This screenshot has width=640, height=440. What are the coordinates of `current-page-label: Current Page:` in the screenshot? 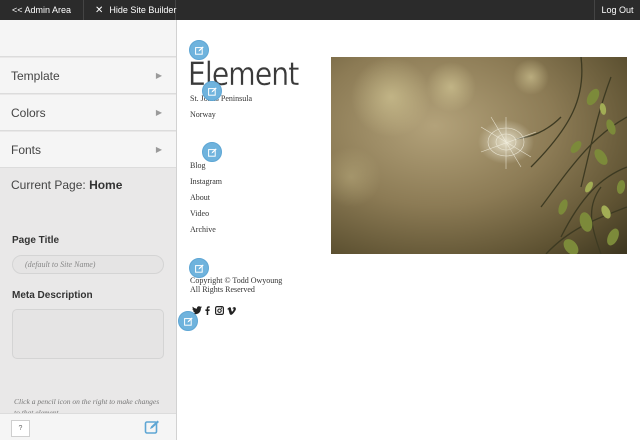 It's located at (48, 185).